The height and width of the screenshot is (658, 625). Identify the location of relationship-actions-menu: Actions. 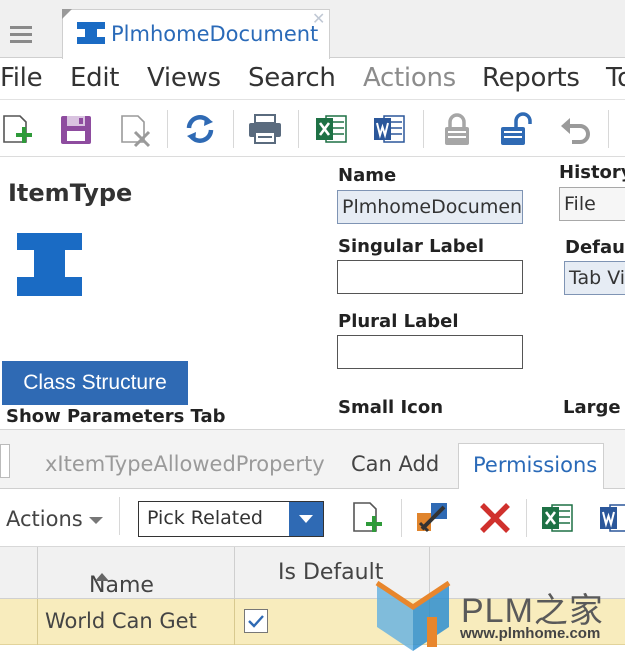
(54, 519).